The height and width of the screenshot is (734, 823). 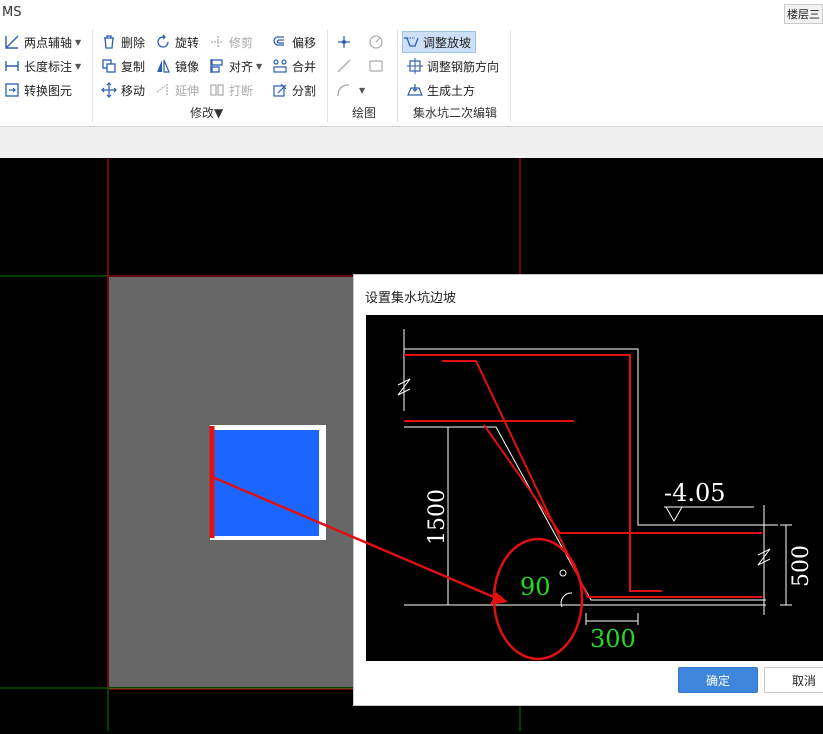 I want to click on adjust-slope-label: 调整放坡, so click(x=447, y=42).